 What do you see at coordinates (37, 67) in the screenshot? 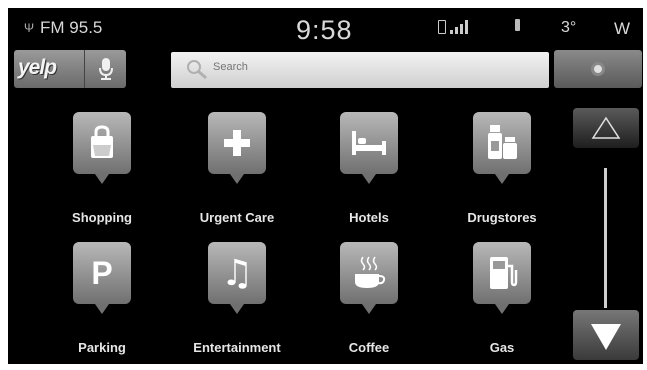
I see `yelp-logo: yelp` at bounding box center [37, 67].